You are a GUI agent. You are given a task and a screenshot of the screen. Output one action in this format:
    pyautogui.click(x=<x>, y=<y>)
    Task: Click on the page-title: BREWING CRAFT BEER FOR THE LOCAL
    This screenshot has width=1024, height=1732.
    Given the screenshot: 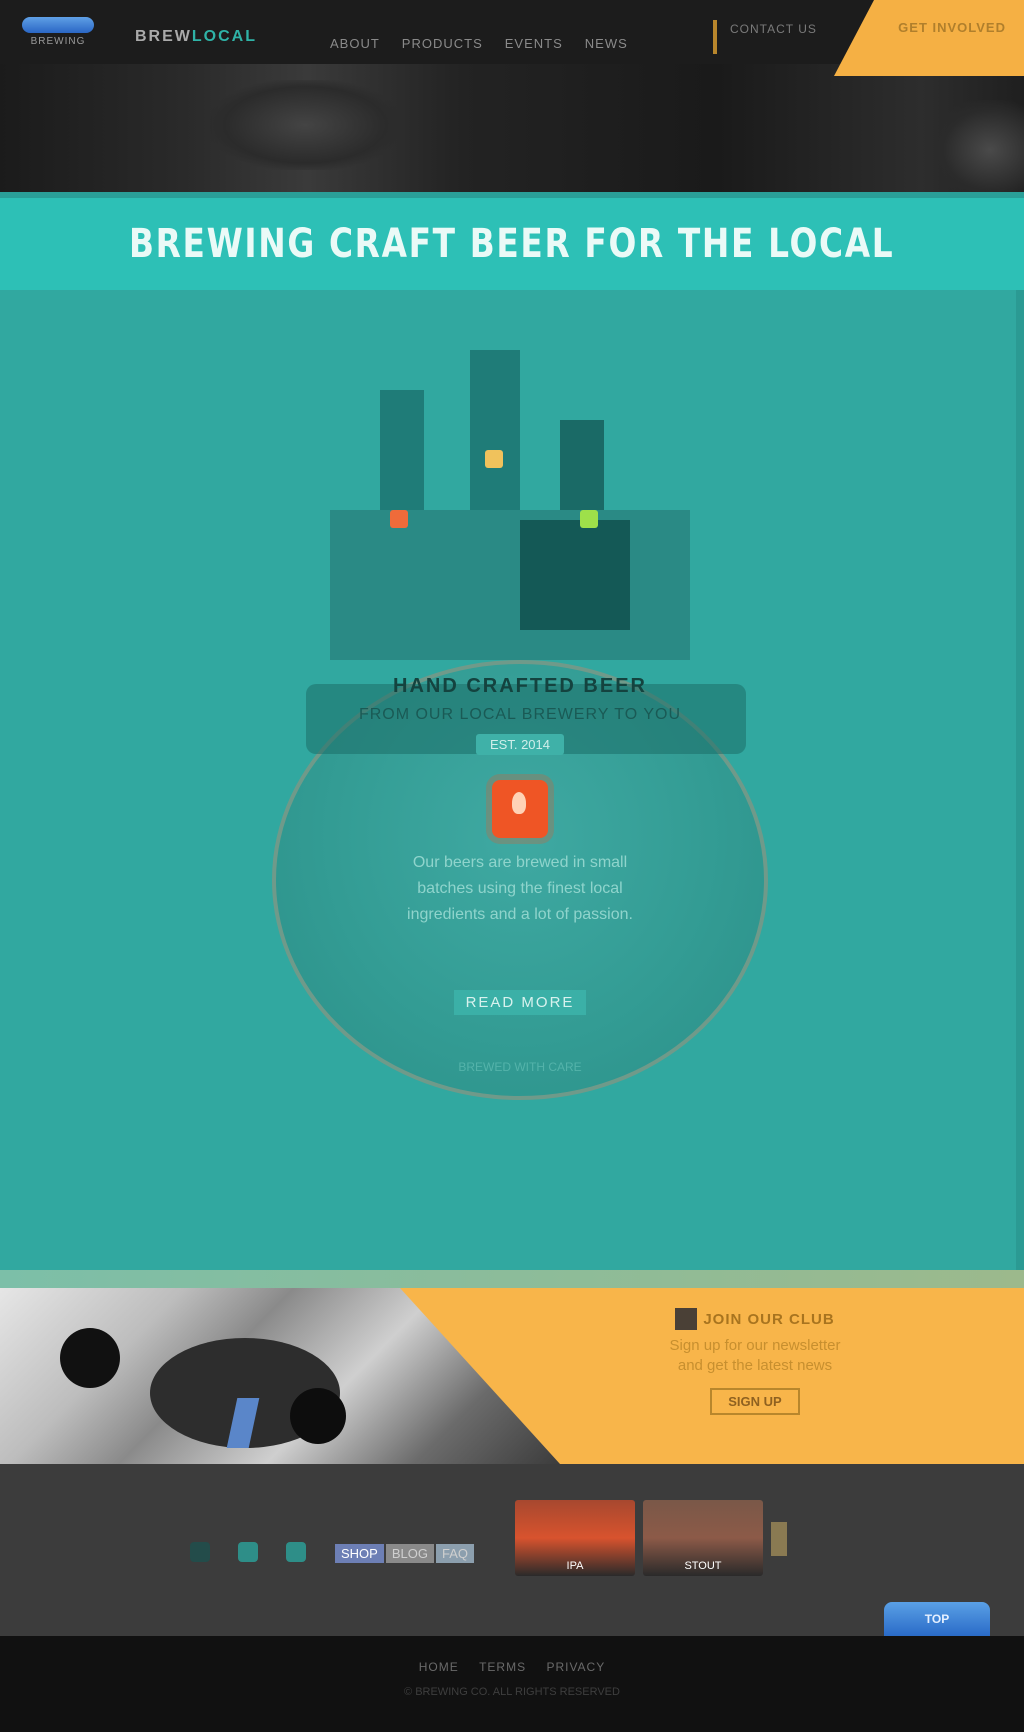 What is the action you would take?
    pyautogui.click(x=512, y=244)
    